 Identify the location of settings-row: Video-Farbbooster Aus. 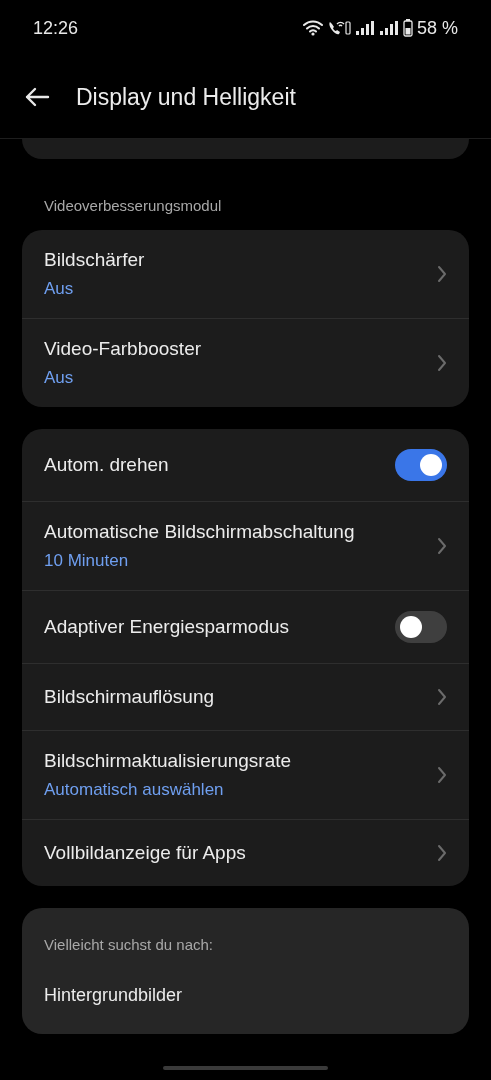
(245, 362).